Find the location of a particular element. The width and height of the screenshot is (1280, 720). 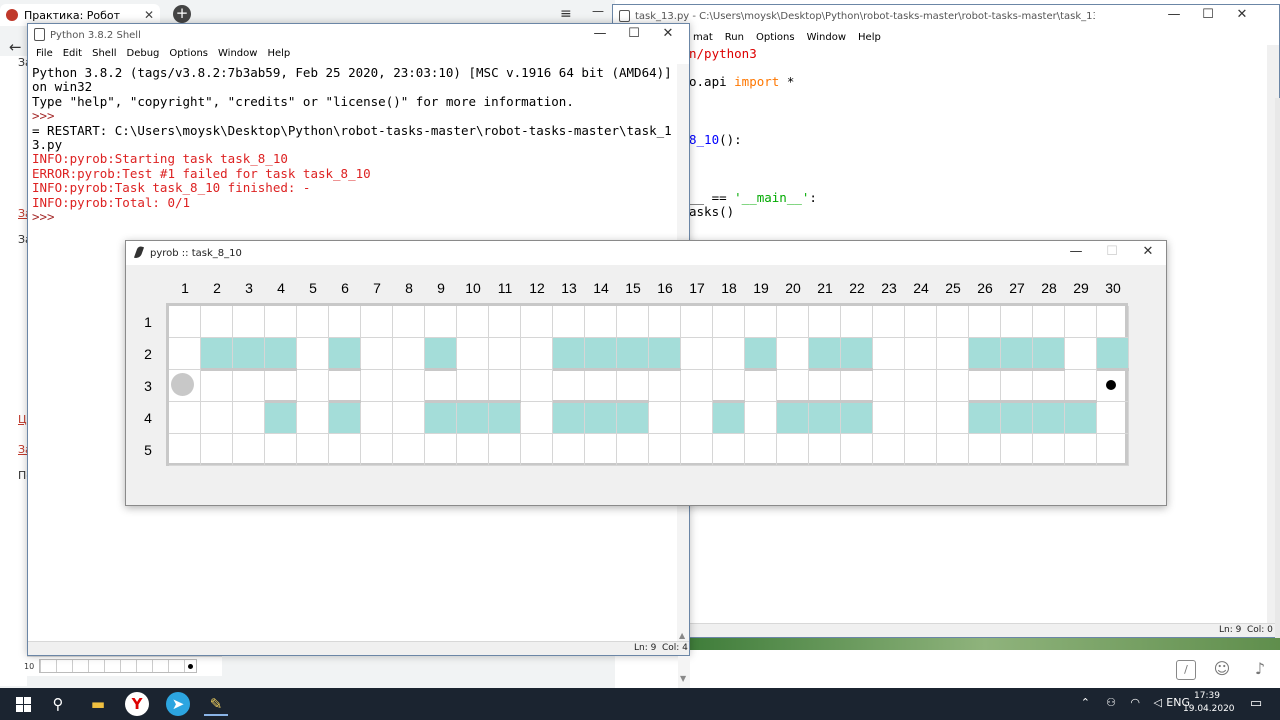

code-text: __ == is located at coordinates (712, 197).